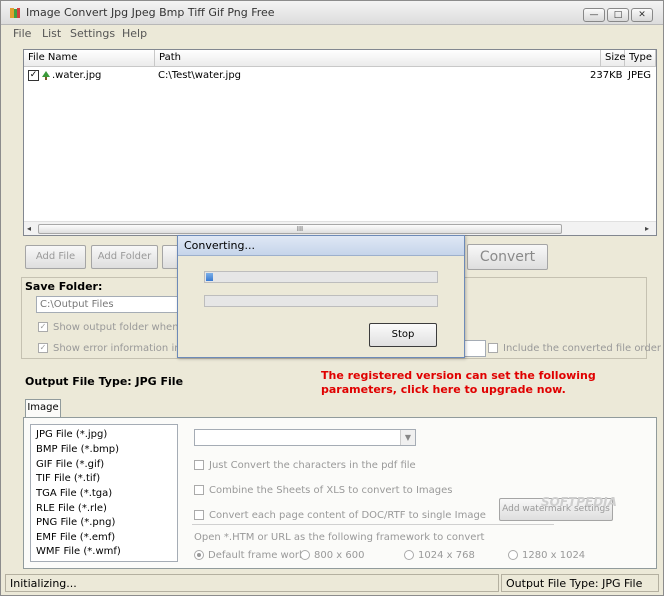  Describe the element at coordinates (321, 277) in the screenshot. I see `progress-bar` at that location.